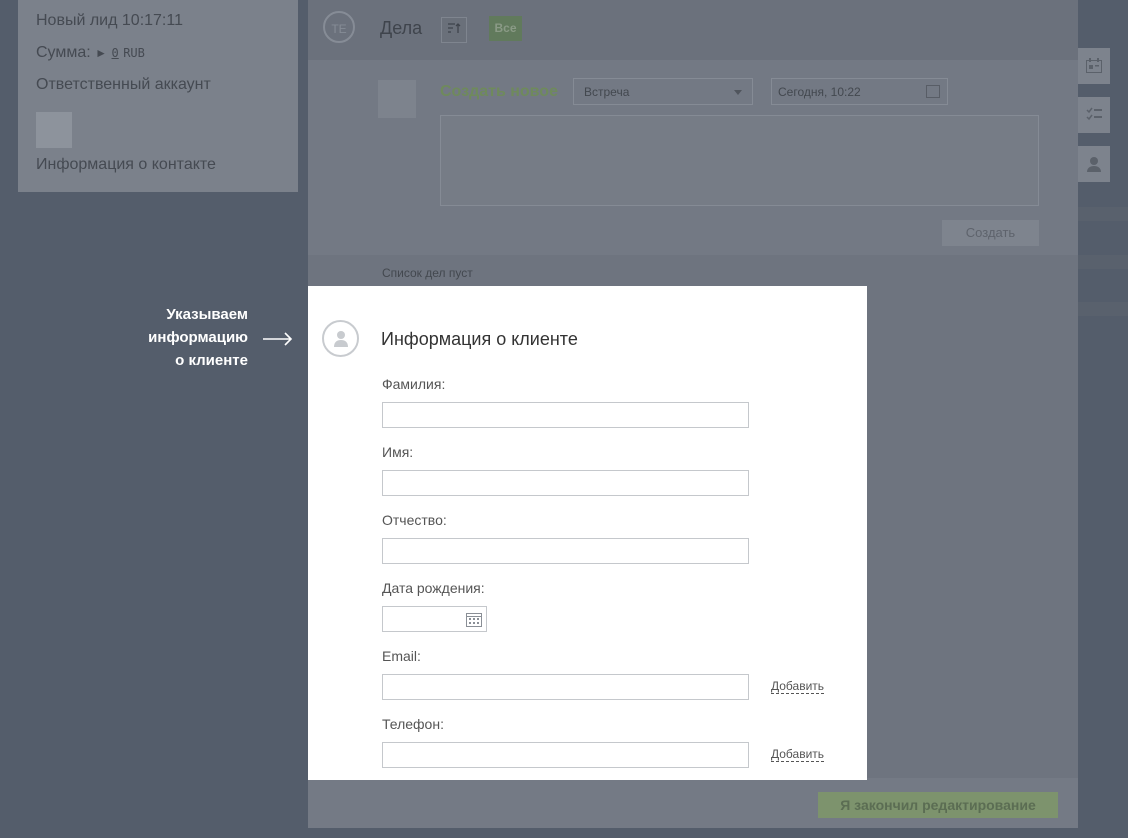 Image resolution: width=1128 pixels, height=838 pixels. I want to click on deal-date-input: Сегодня, 10:22, so click(859, 91).